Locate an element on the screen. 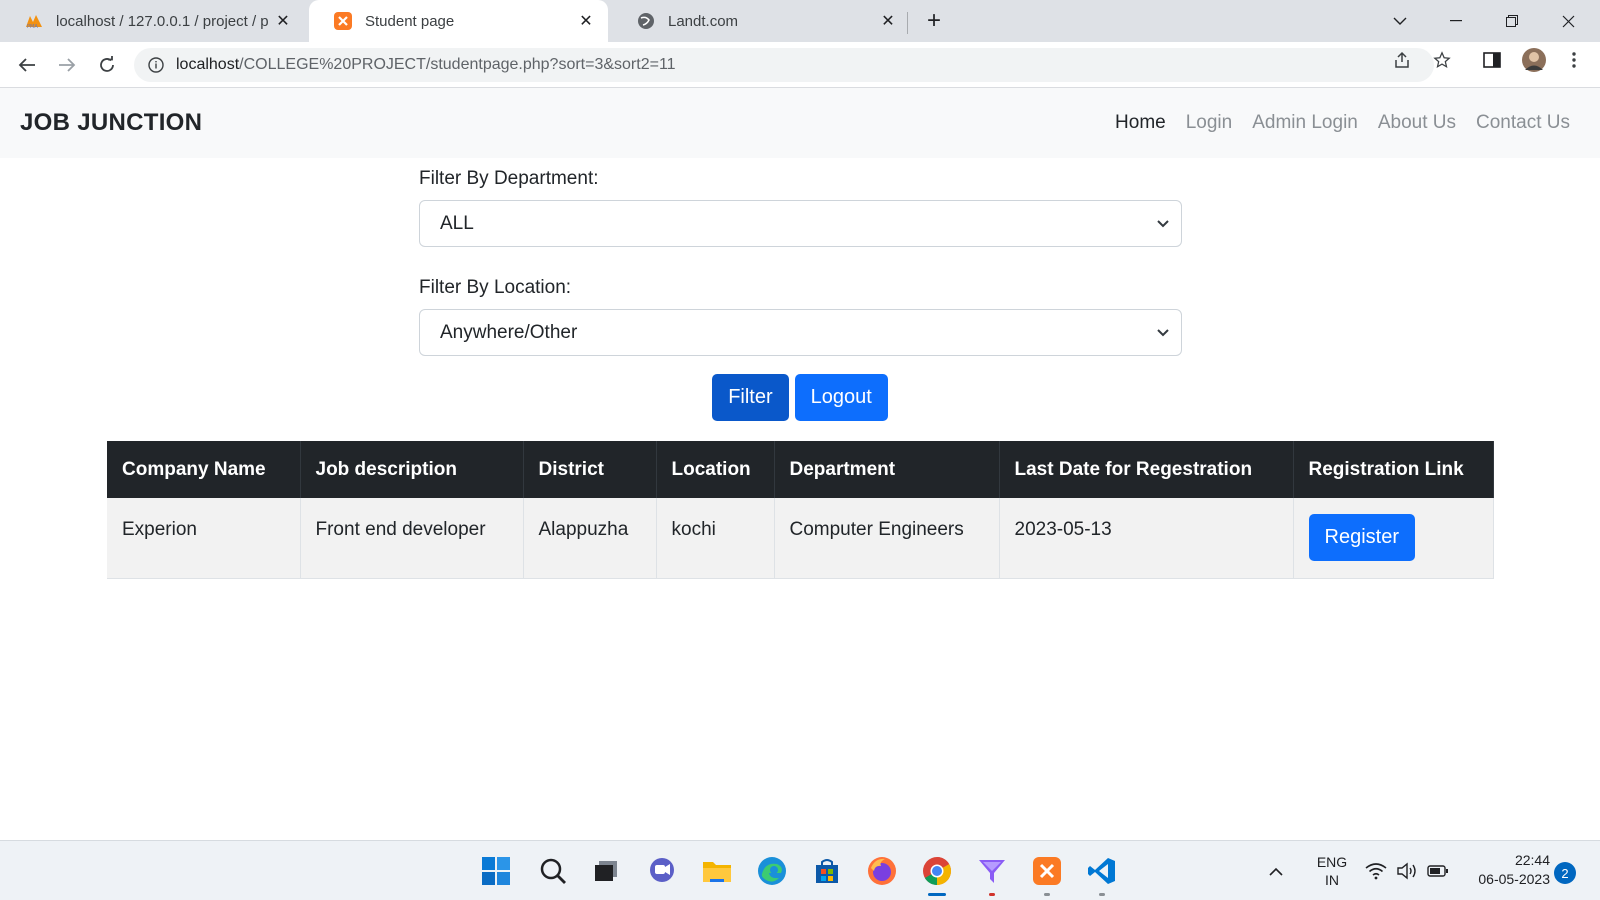 This screenshot has height=900, width=1600. task-view-icon is located at coordinates (606, 871).